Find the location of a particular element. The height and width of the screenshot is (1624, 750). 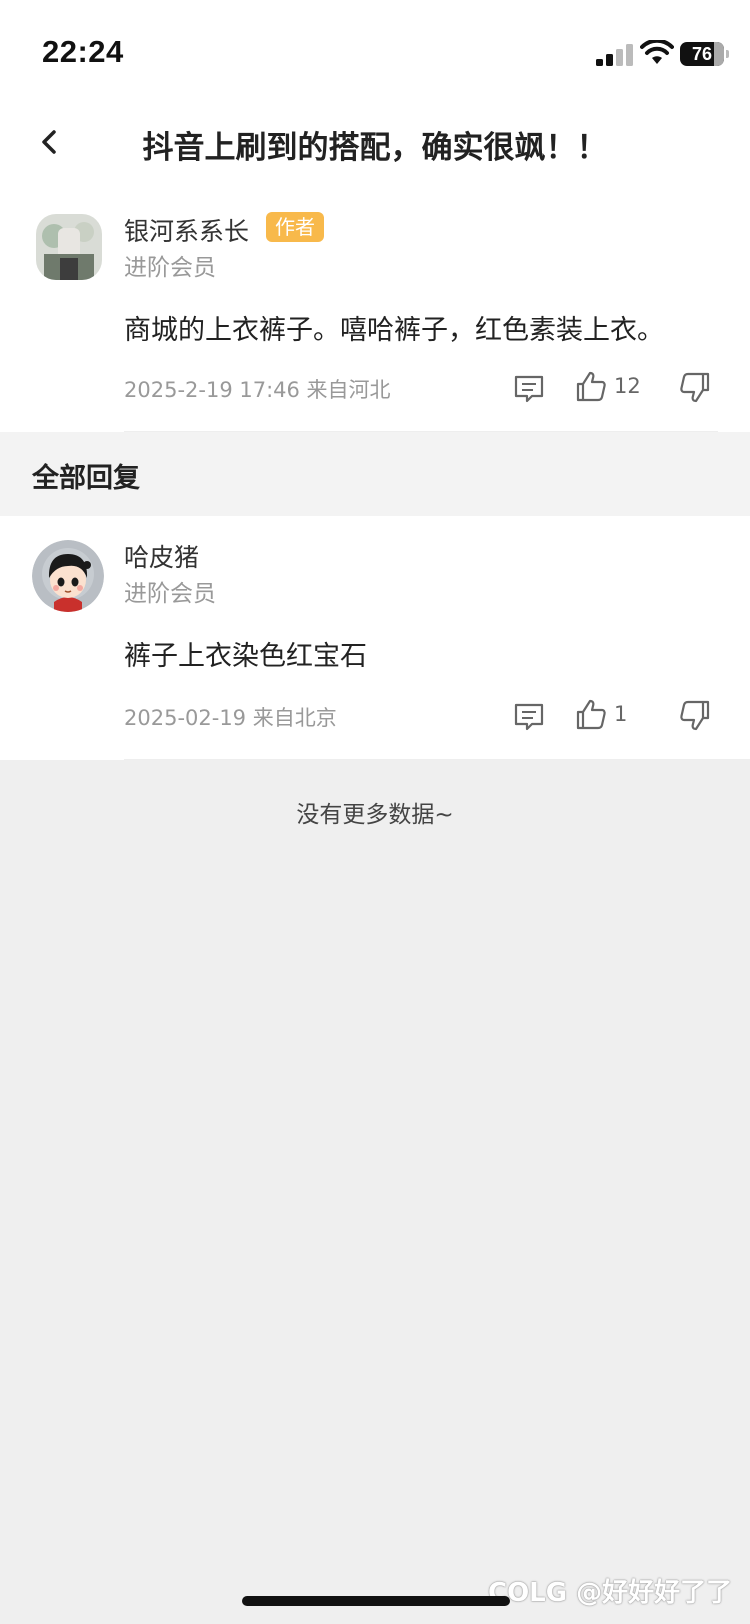

post-content: 商城的上衣裤子。嘻哈裤子，红色素装上衣。 is located at coordinates (394, 330).